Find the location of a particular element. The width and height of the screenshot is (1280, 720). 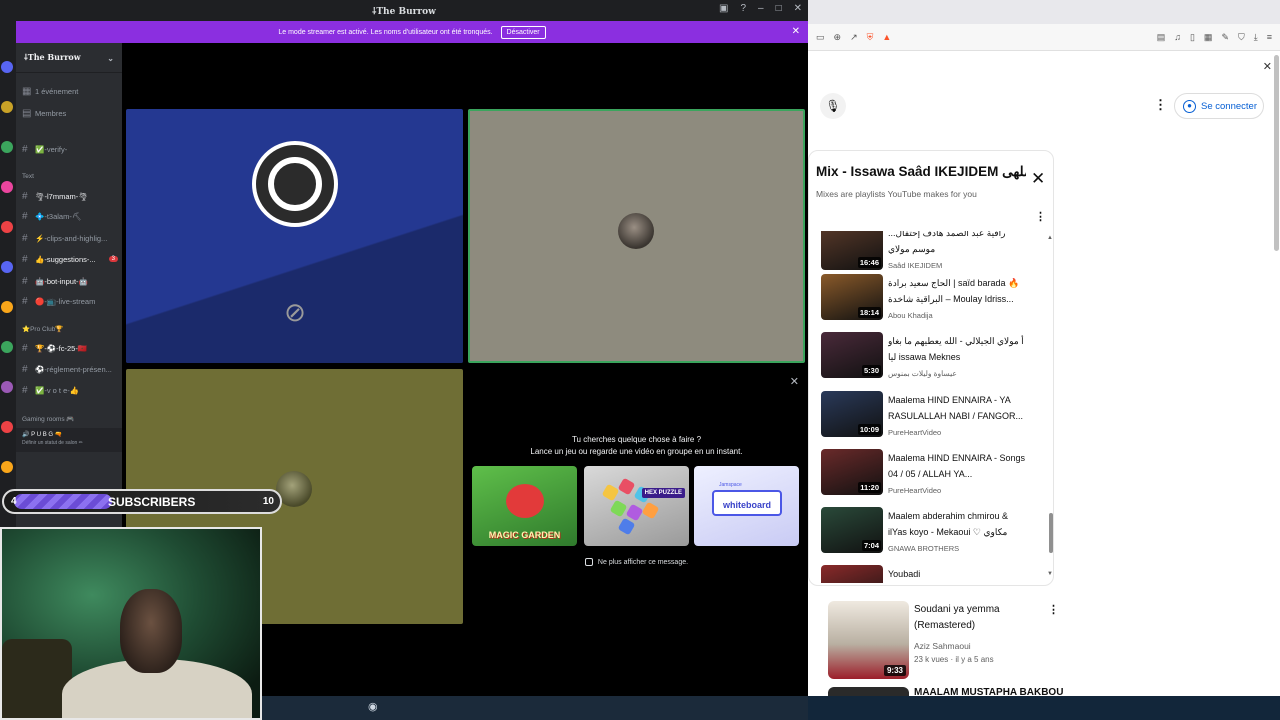

channel-t3alam: # 💠-t3alam-⛏ is located at coordinates (70, 216).